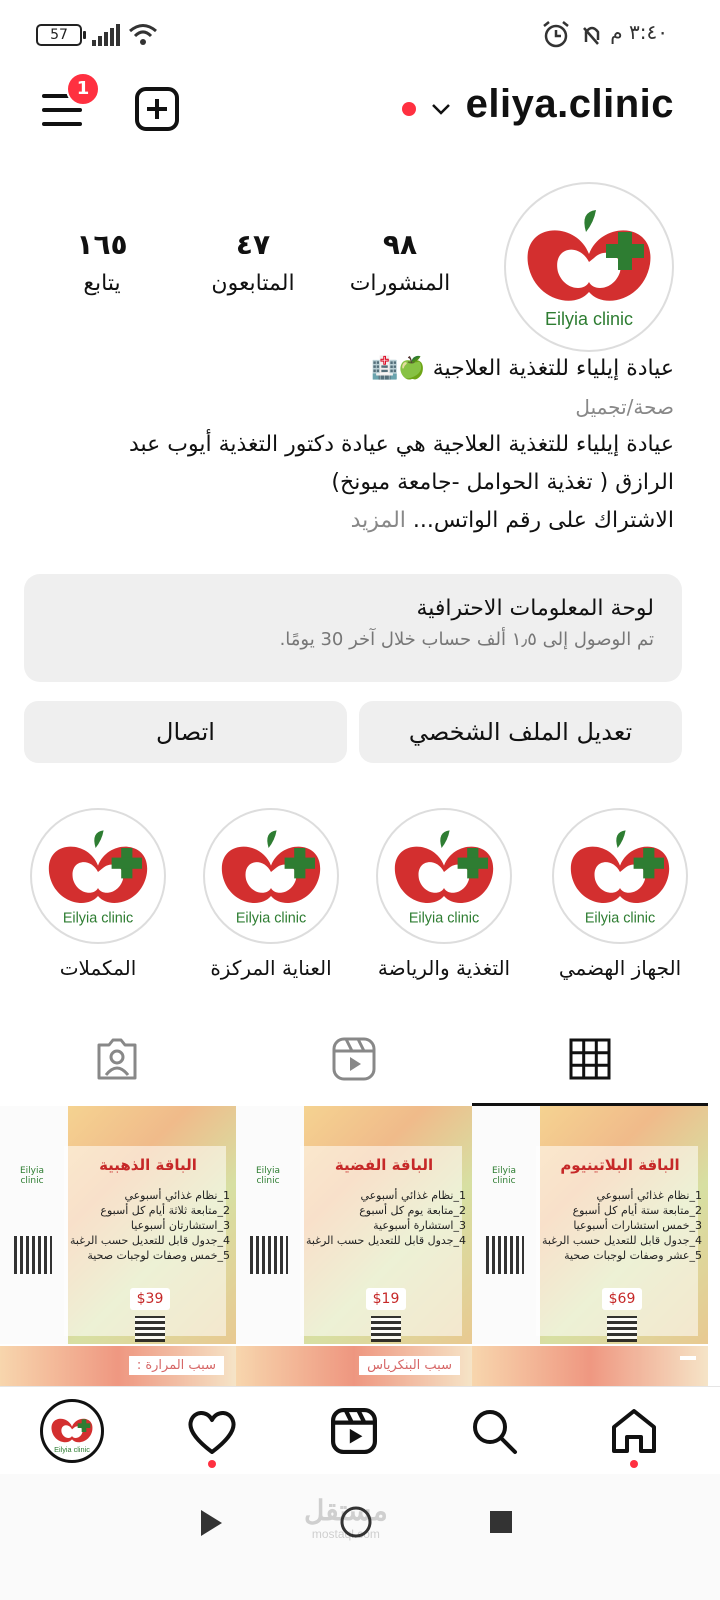  What do you see at coordinates (72, 1449) in the screenshot?
I see `nav-logo-text: Eilyia clinic` at bounding box center [72, 1449].